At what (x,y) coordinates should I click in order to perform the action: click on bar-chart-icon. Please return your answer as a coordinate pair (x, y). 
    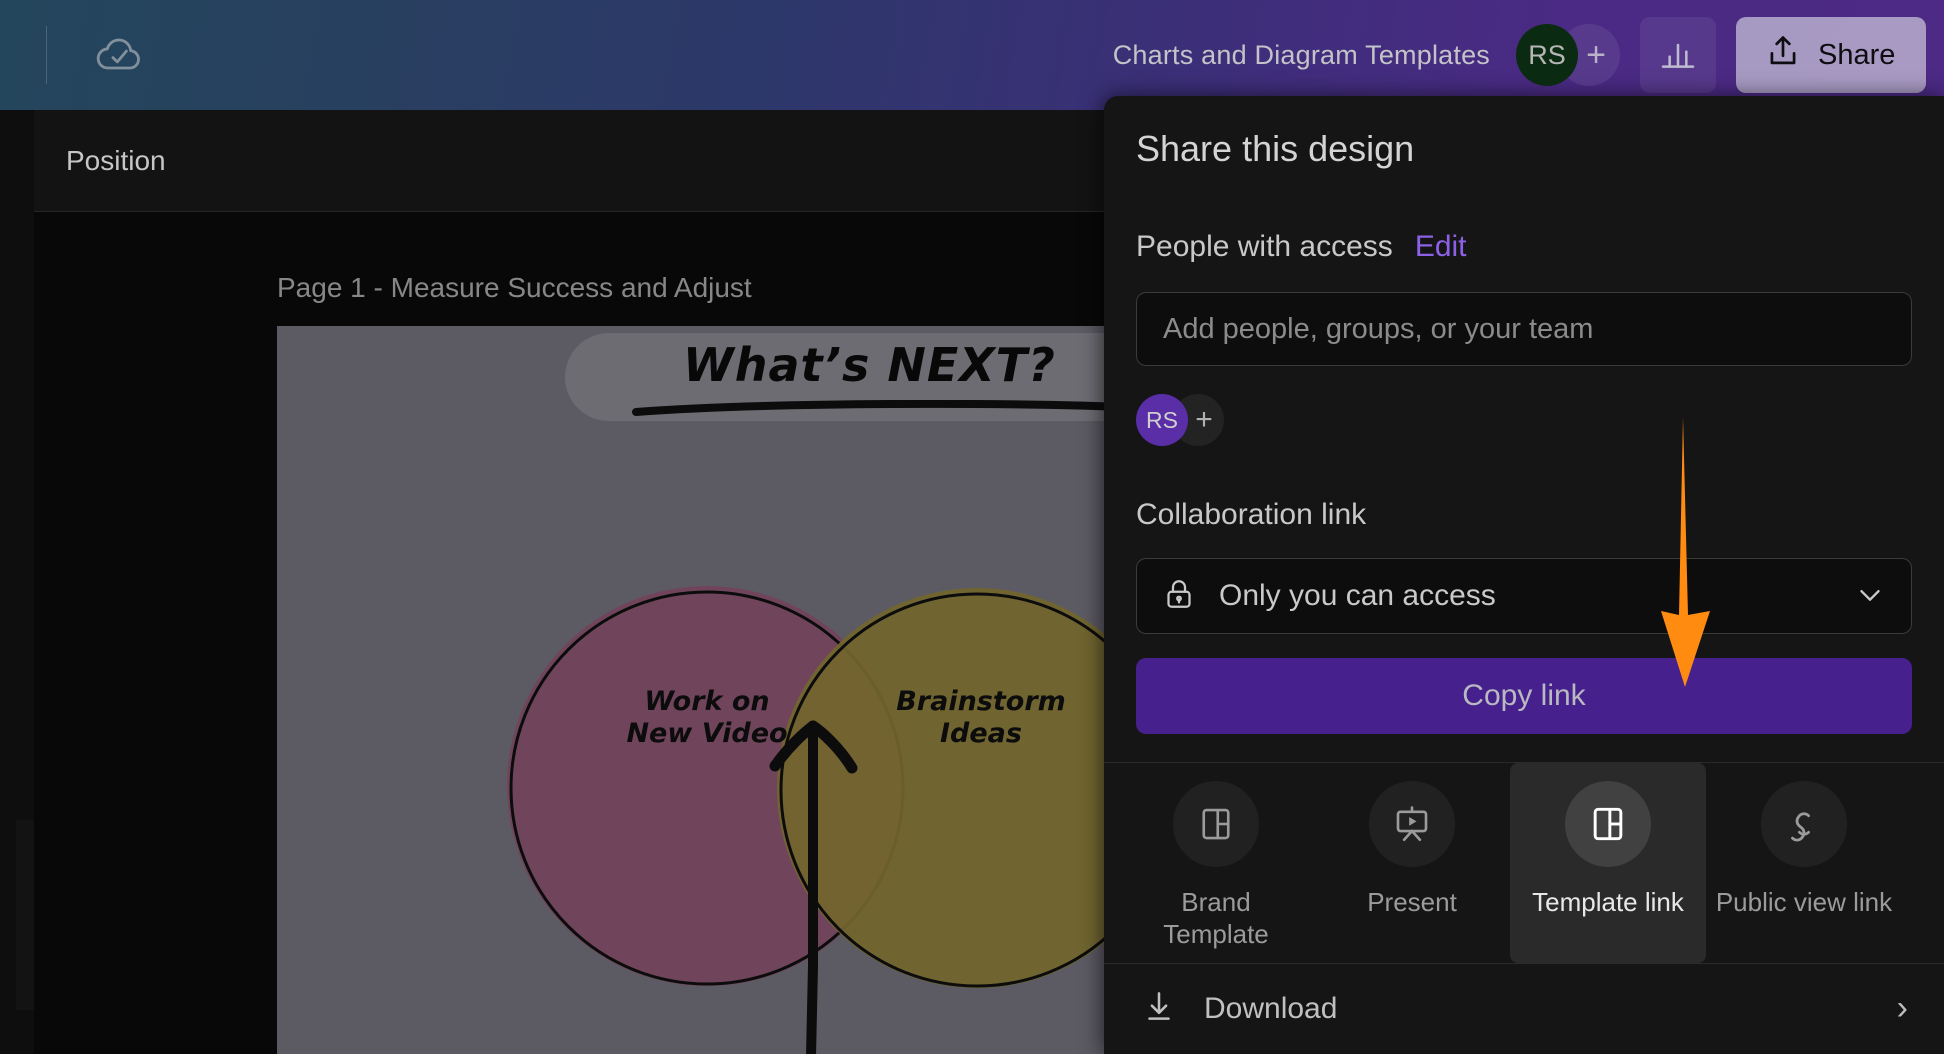
    Looking at the image, I should click on (1678, 55).